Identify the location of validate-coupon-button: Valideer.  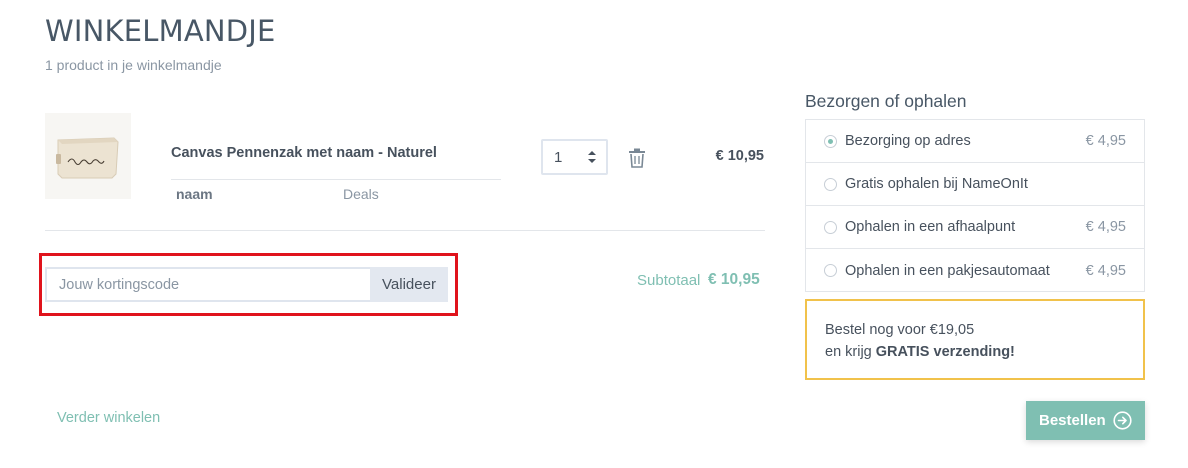
(409, 284).